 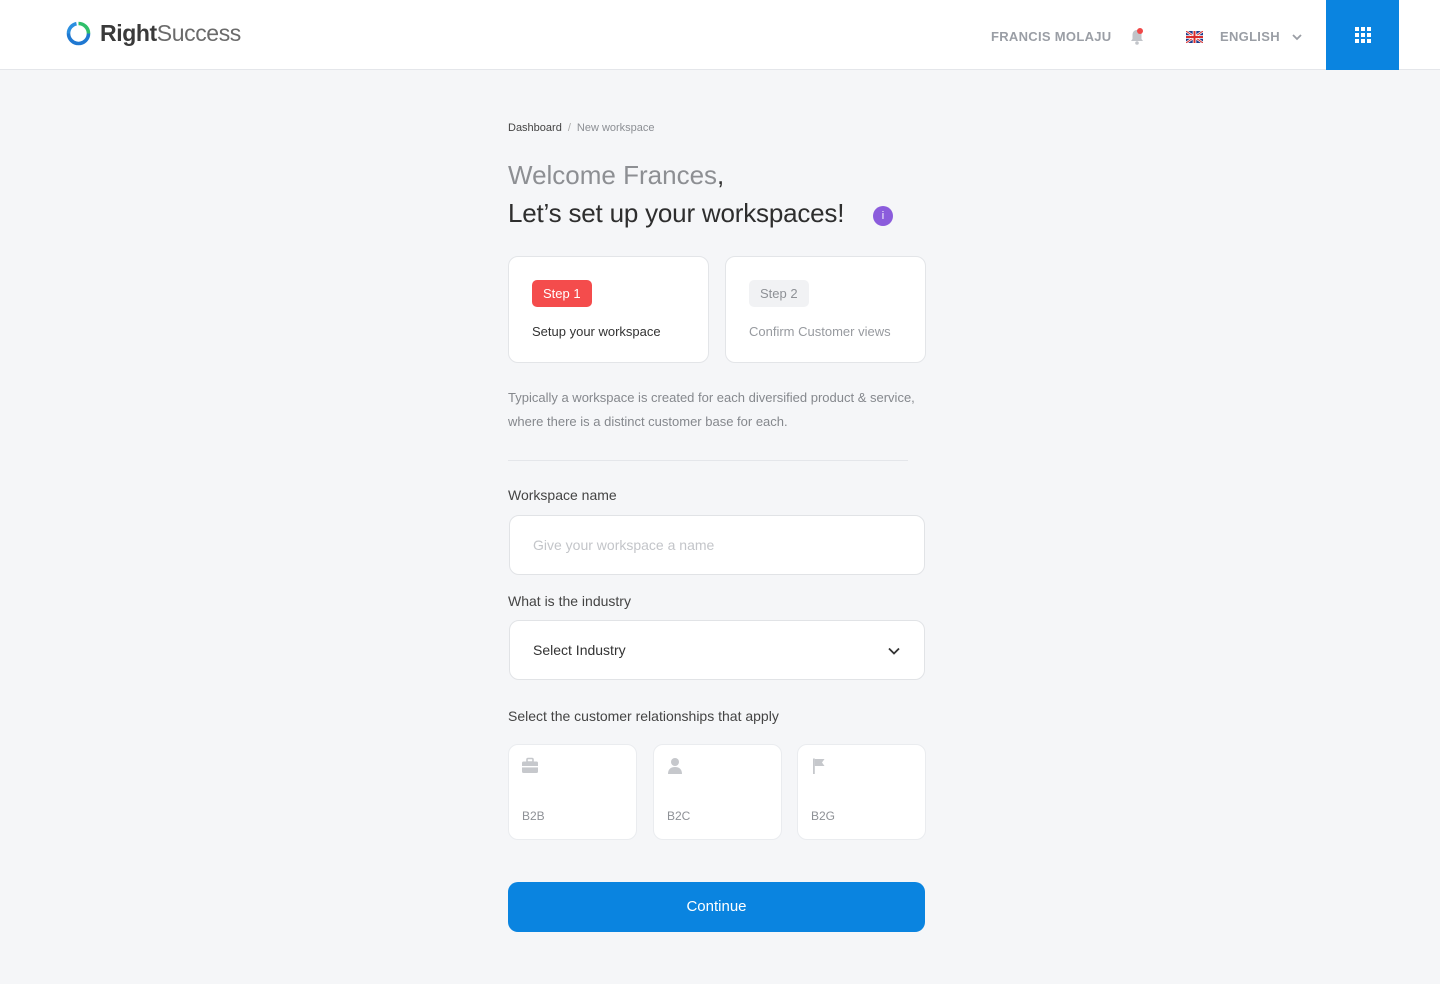 I want to click on info-icon: i, so click(x=883, y=216).